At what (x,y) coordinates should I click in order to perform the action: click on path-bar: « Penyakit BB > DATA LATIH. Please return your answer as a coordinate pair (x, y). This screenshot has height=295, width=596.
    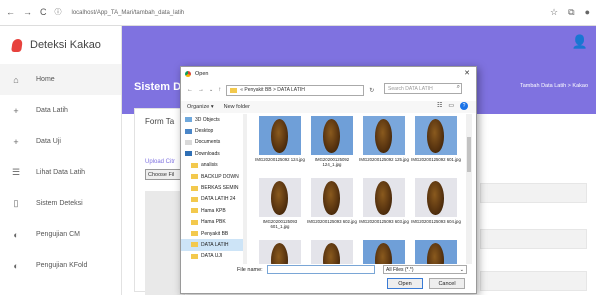
    Looking at the image, I should click on (295, 90).